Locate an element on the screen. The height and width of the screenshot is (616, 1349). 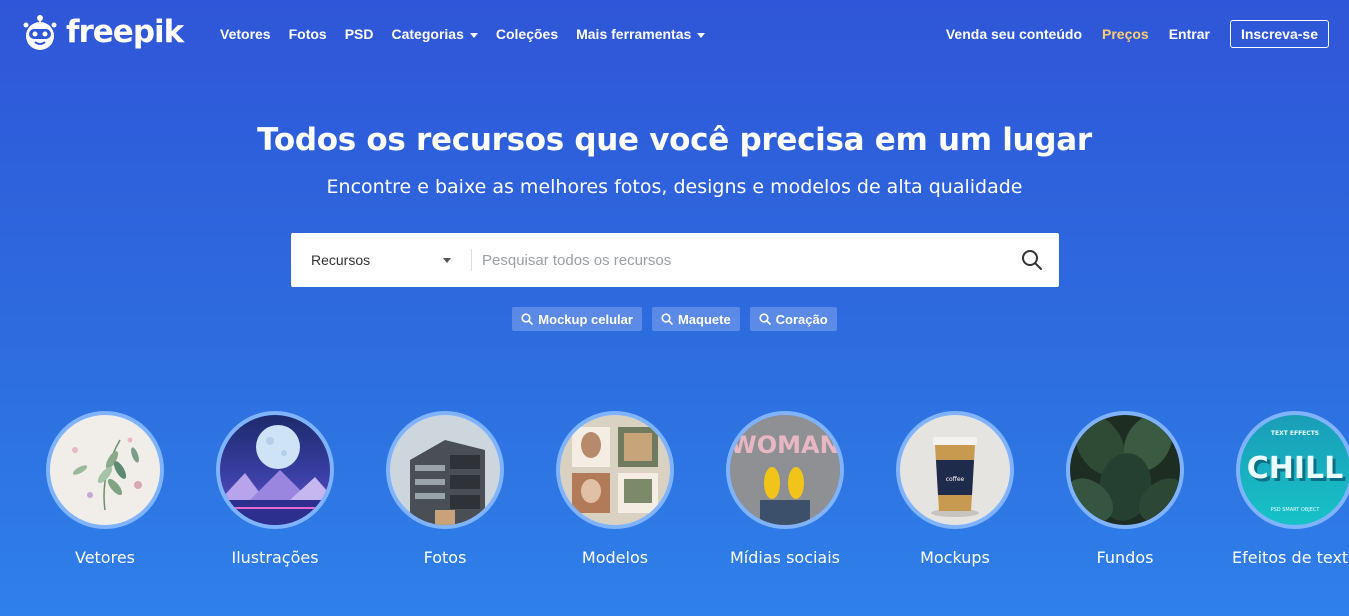
nav-link-label: Coleções is located at coordinates (527, 34).